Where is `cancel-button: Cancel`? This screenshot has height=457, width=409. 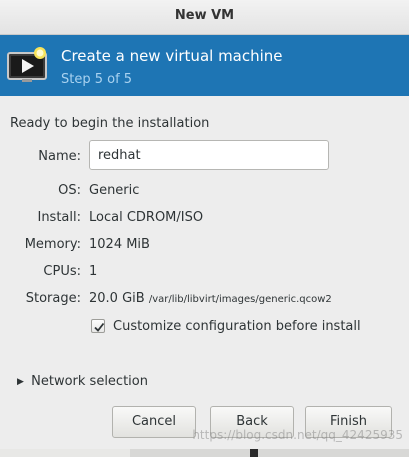 cancel-button: Cancel is located at coordinates (154, 422).